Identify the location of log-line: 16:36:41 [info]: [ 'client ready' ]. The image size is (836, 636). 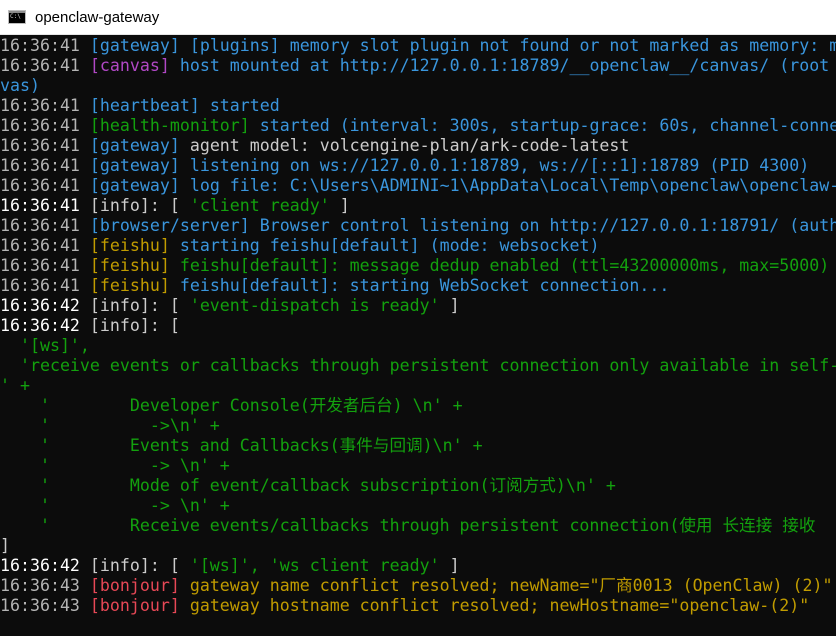
(418, 206).